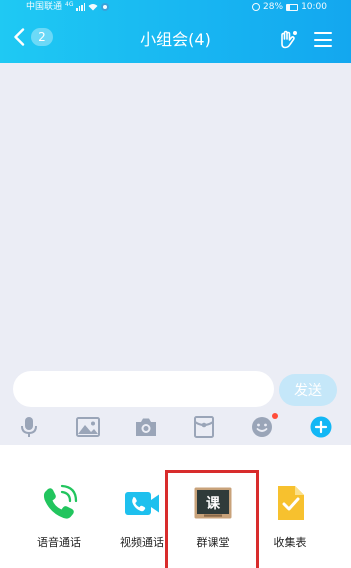  I want to click on network-type: 4G, so click(69, 4).